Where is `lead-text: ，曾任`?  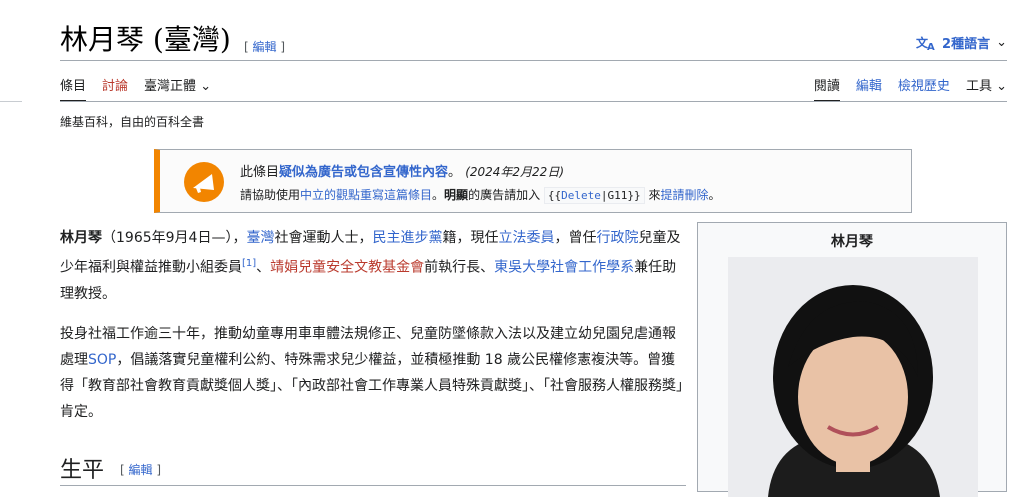
lead-text: ，曾任 is located at coordinates (575, 238).